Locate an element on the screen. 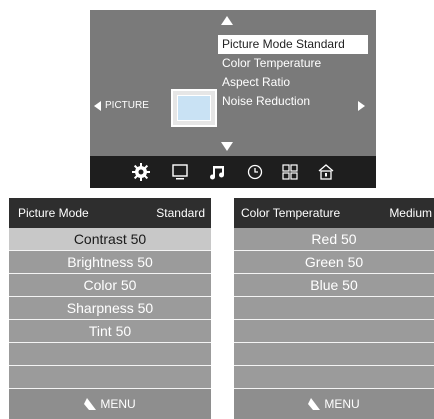  category-label: PICTURE is located at coordinates (127, 105).